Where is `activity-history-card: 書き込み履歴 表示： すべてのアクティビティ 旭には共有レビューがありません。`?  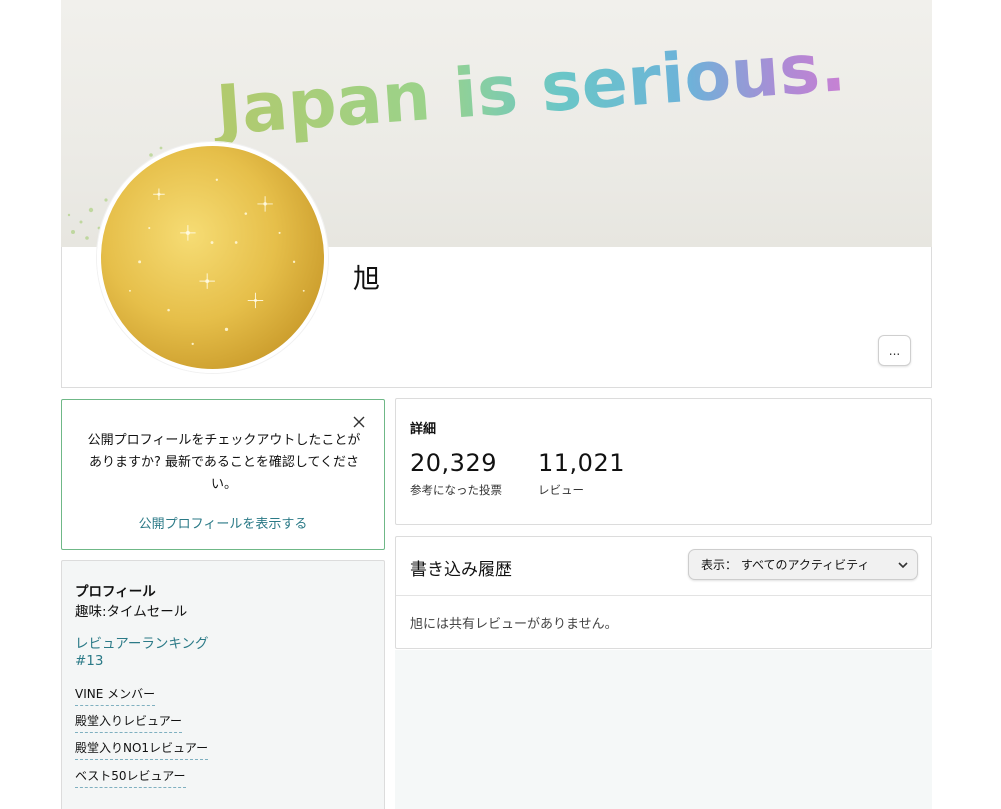 activity-history-card: 書き込み履歴 表示： すべてのアクティビティ 旭には共有レビューがありません。 is located at coordinates (663, 592).